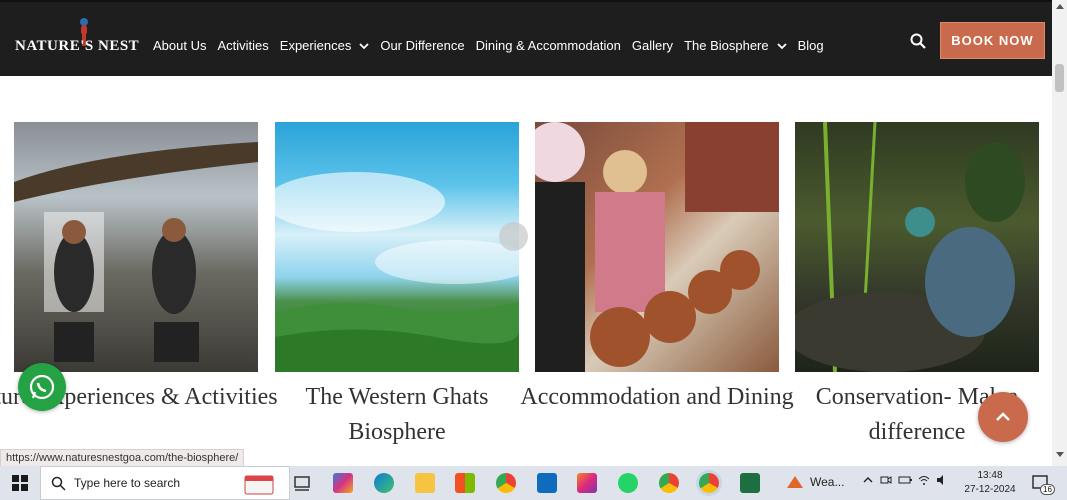 The height and width of the screenshot is (500, 1067). Describe the element at coordinates (397, 415) in the screenshot. I see `card-title: The Western Ghats Biosphere` at that location.